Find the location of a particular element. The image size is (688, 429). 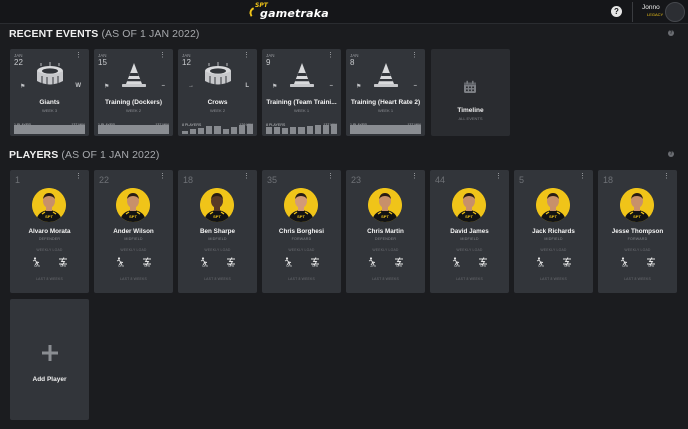

timeline-card: Timeline ALL EVENTS is located at coordinates (470, 92).